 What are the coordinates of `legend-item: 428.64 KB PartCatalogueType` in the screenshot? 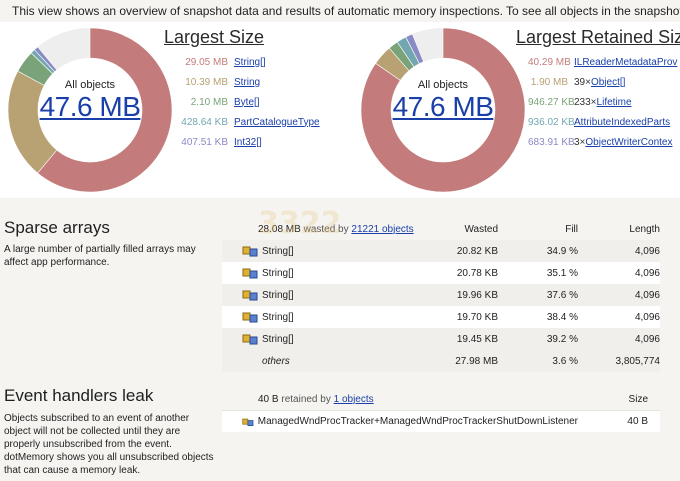 It's located at (250, 122).